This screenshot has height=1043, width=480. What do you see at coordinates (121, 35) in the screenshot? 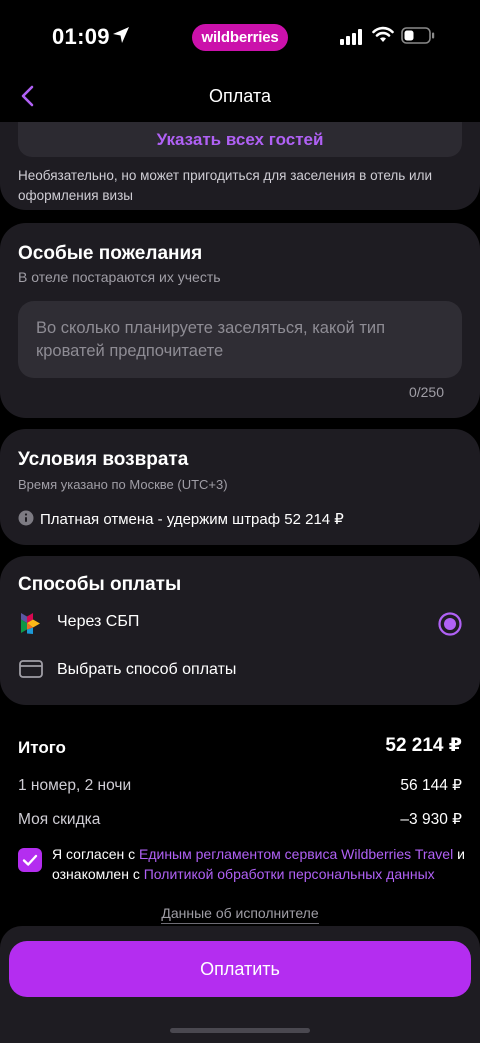
I see `location-arrow-icon` at bounding box center [121, 35].